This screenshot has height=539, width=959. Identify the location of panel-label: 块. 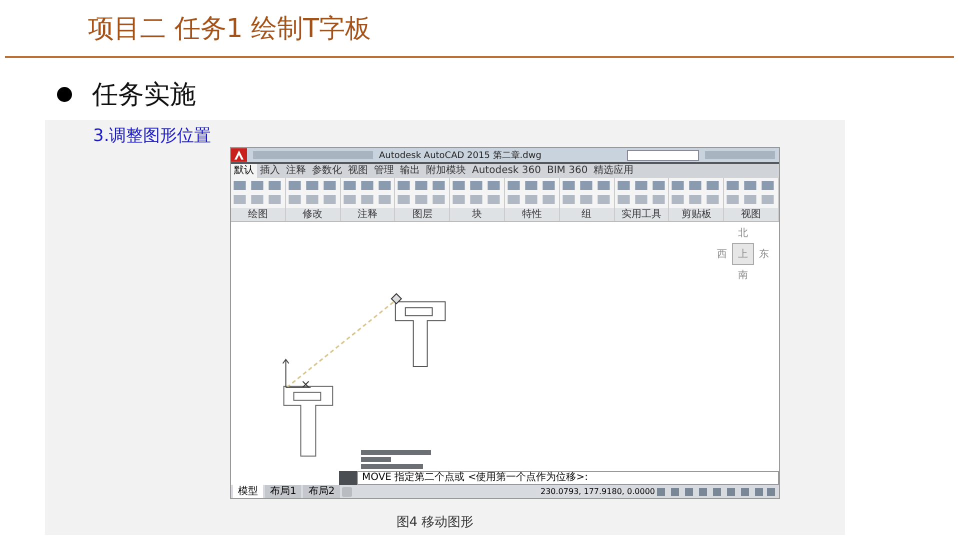
(477, 214).